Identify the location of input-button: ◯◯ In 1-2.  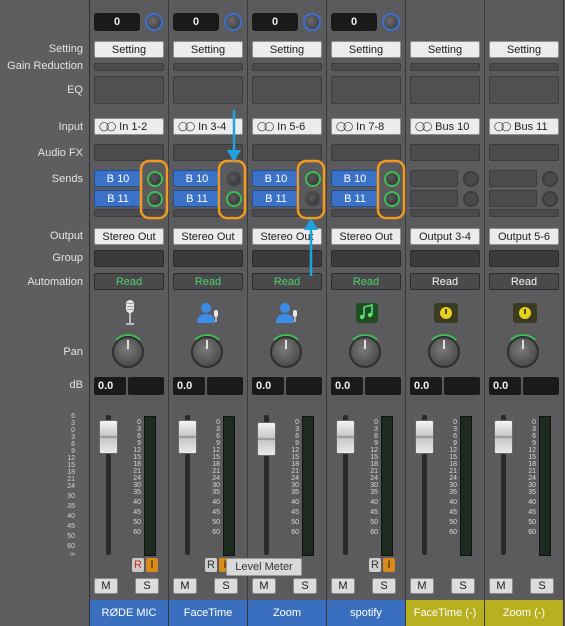
(129, 126).